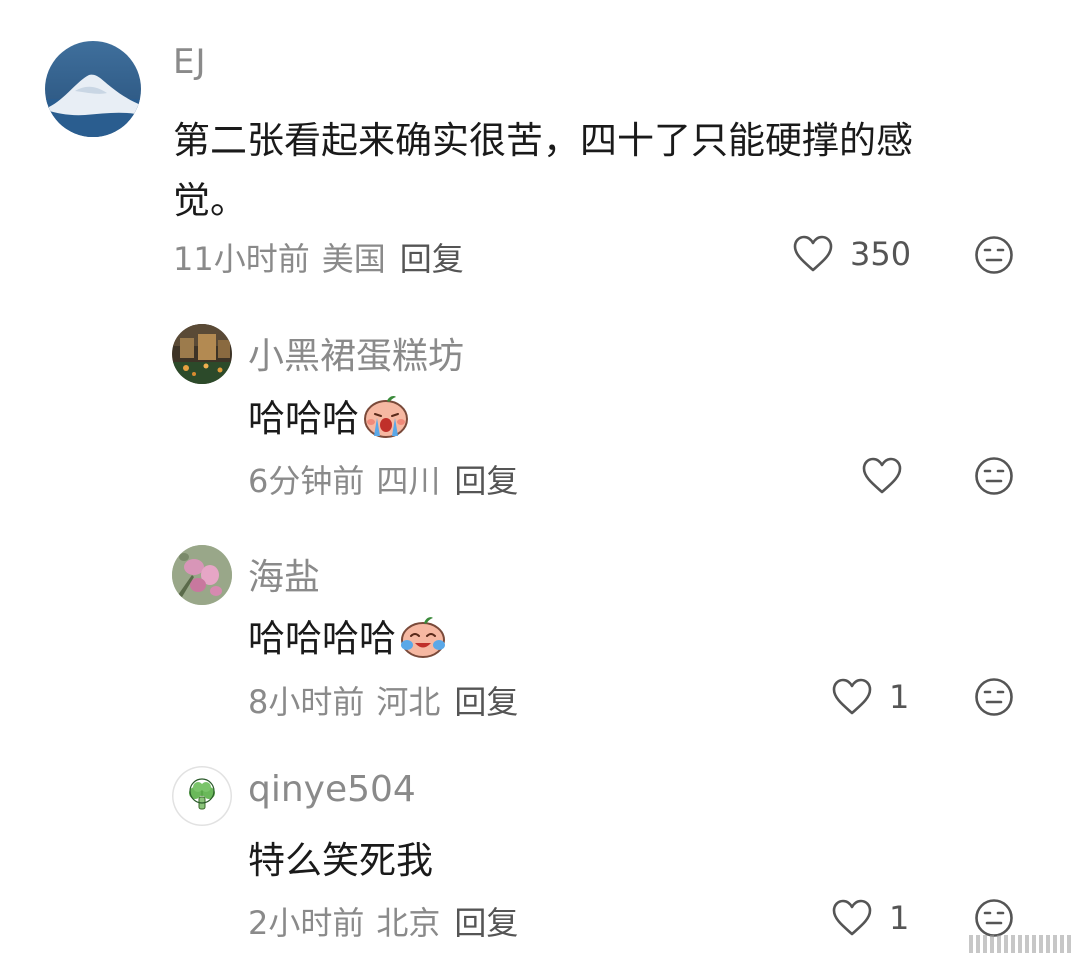  I want to click on like-count: 350, so click(881, 254).